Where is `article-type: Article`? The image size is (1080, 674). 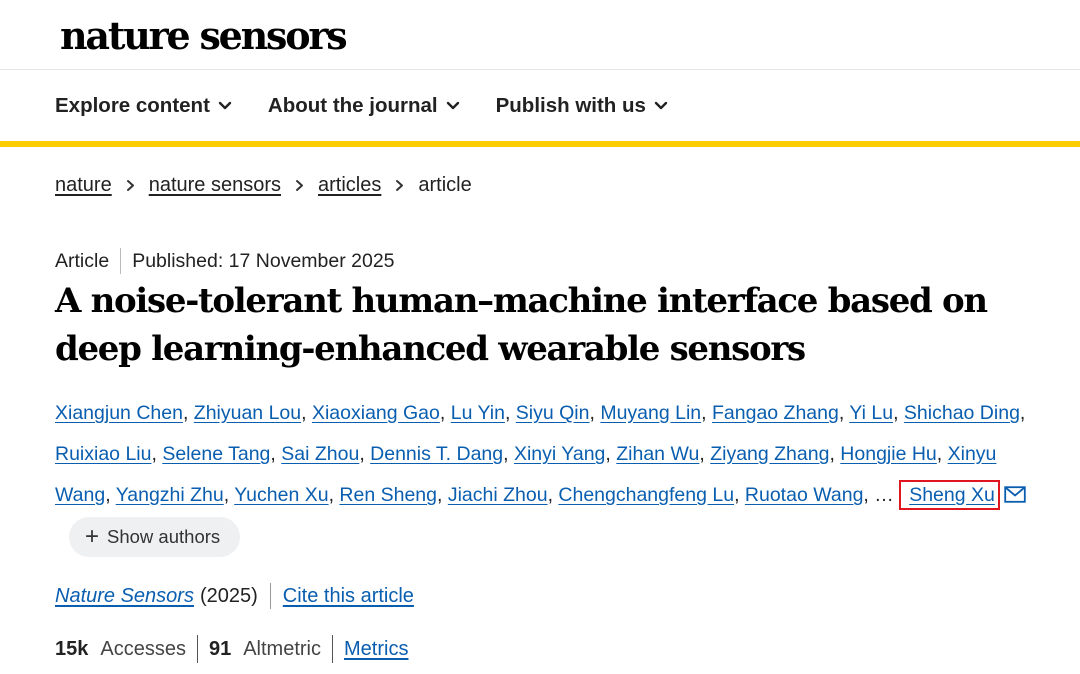
article-type: Article is located at coordinates (82, 260).